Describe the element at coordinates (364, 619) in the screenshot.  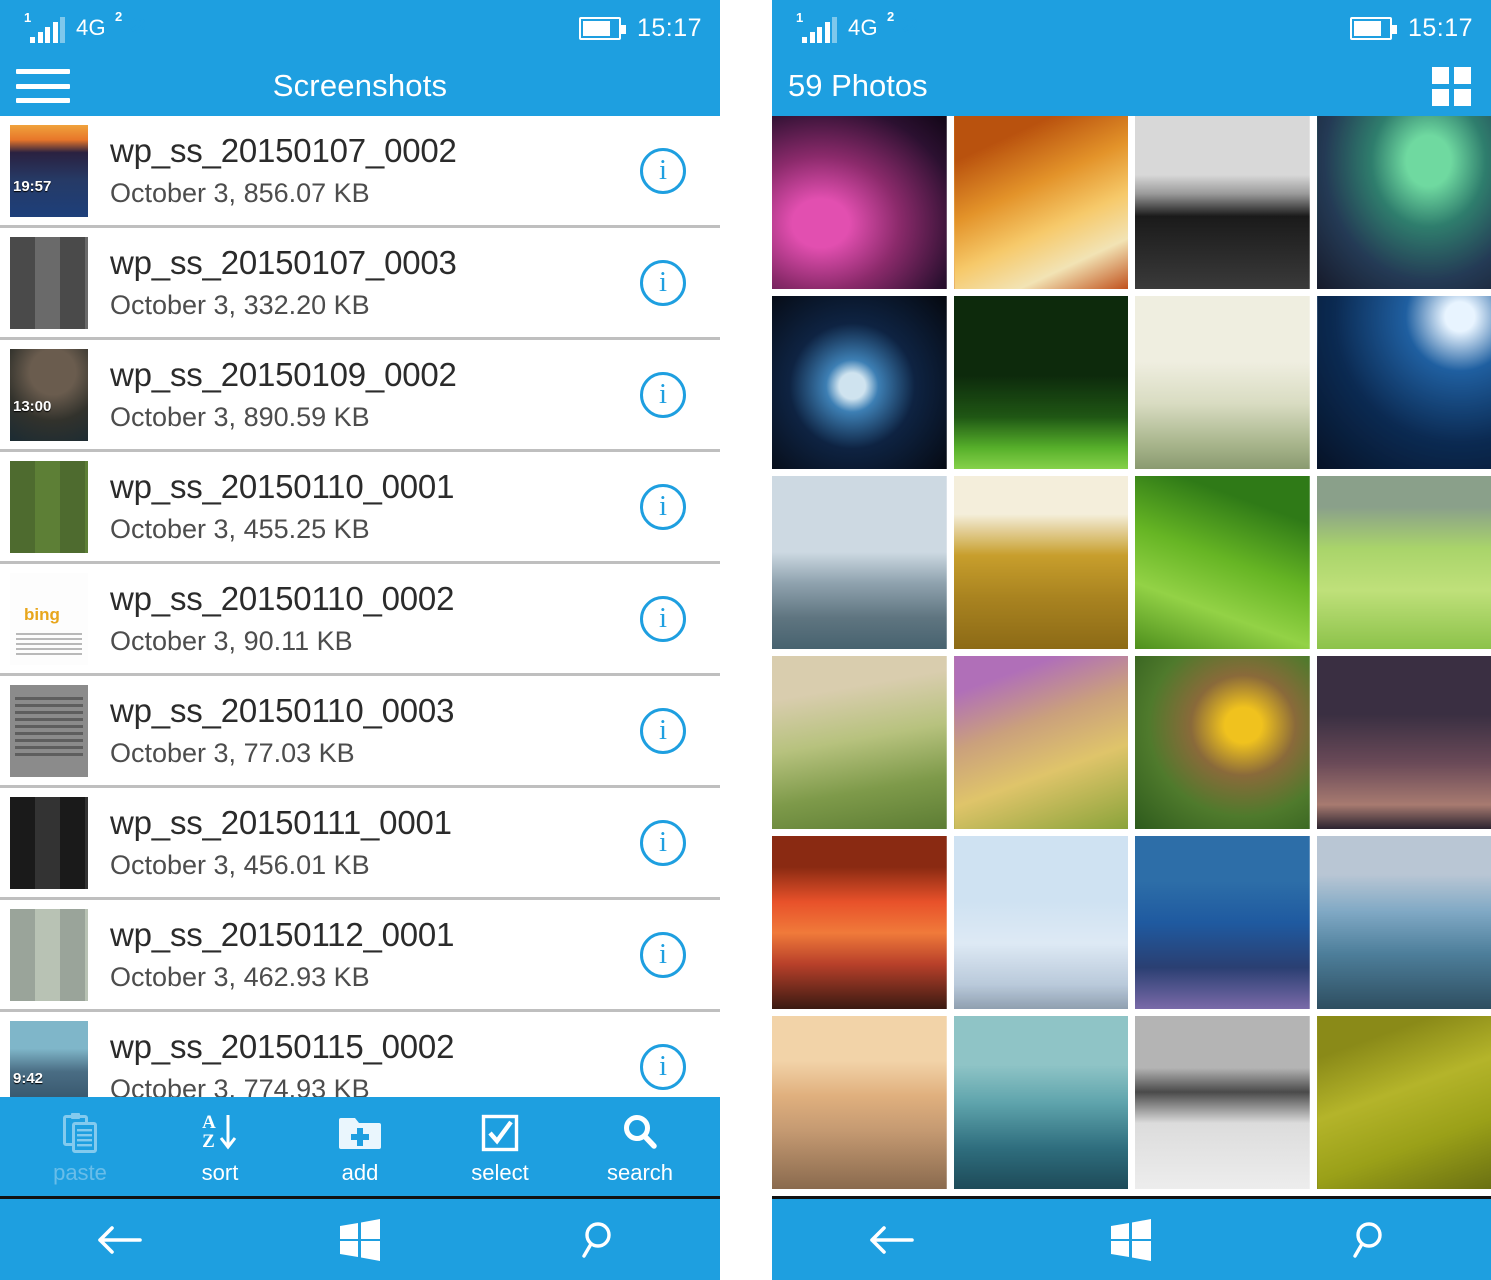
I see `file-row-text: wp_ss_20150110_0002 October 3, 90.11 KB` at that location.